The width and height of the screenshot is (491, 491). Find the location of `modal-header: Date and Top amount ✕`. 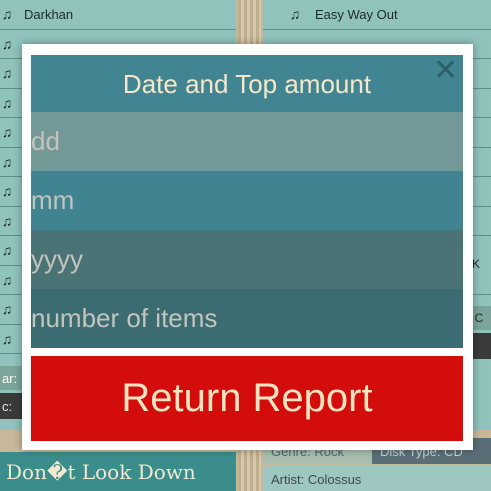

modal-header: Date and Top amount ✕ is located at coordinates (247, 84).